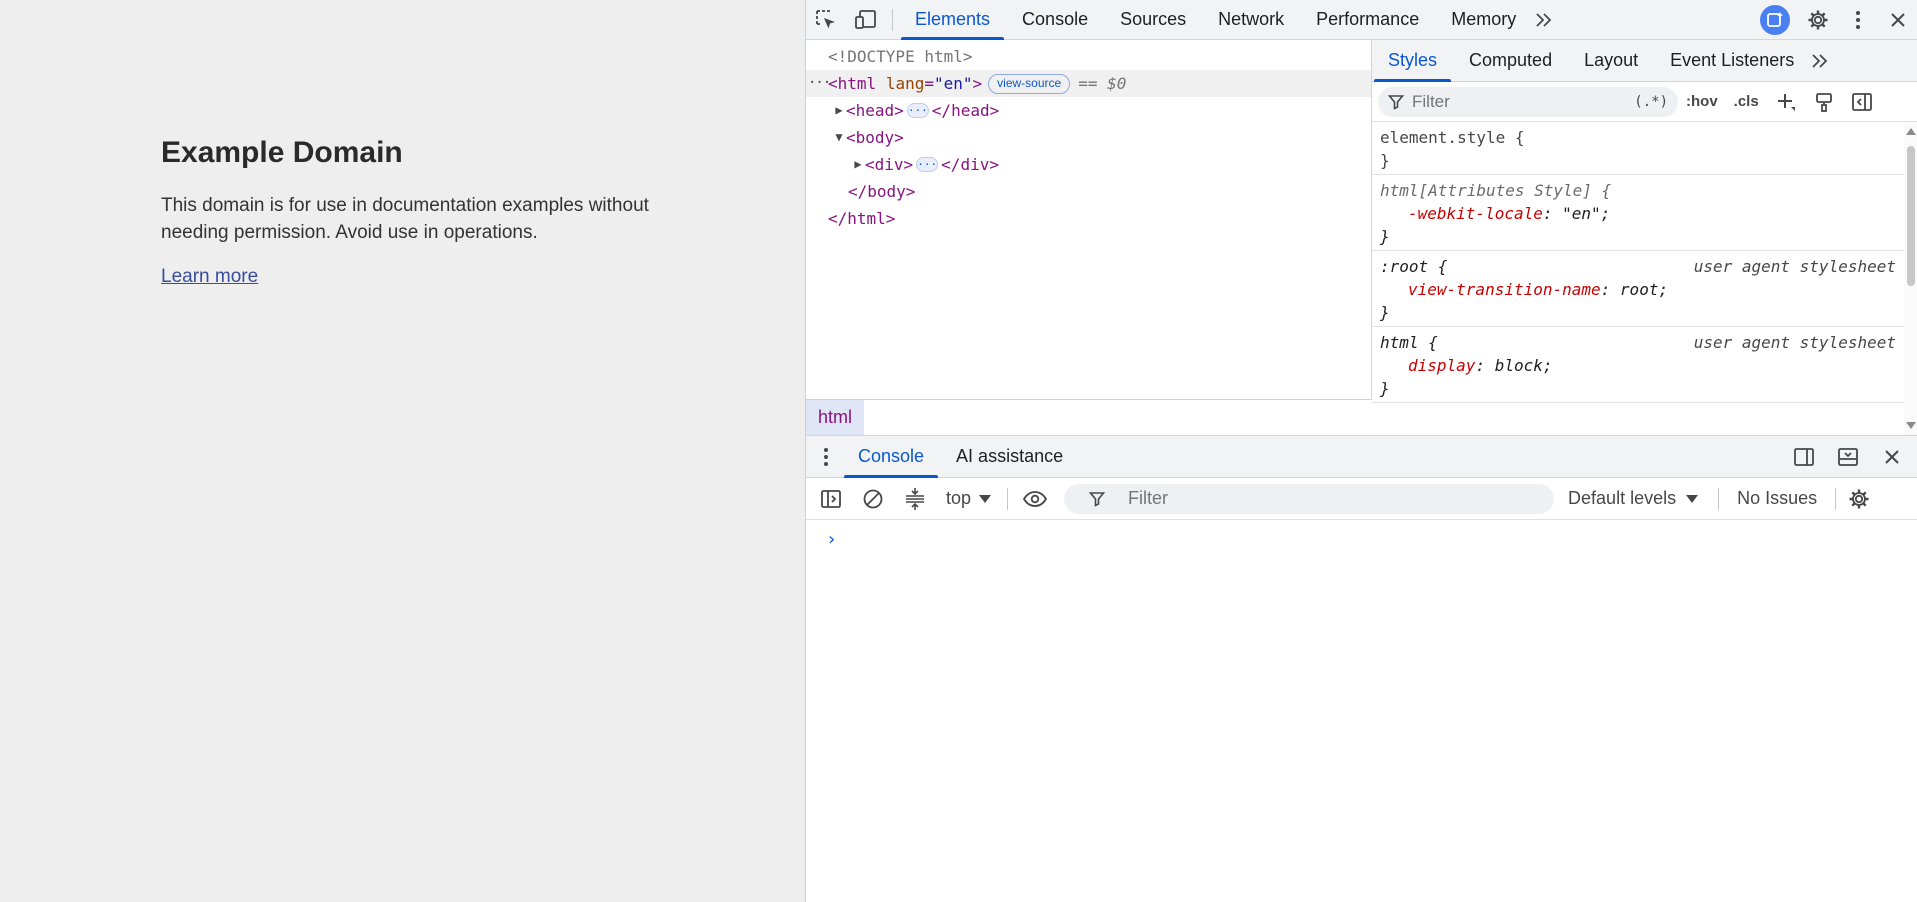 This screenshot has height=902, width=1917. Describe the element at coordinates (1732, 61) in the screenshot. I see `tab-event-listeners: Event Listeners` at that location.